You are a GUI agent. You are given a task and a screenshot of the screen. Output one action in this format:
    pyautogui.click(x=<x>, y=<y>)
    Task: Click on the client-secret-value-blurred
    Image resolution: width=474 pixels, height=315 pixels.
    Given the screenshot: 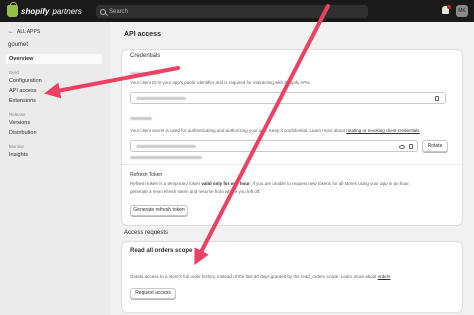 What is the action you would take?
    pyautogui.click(x=166, y=146)
    